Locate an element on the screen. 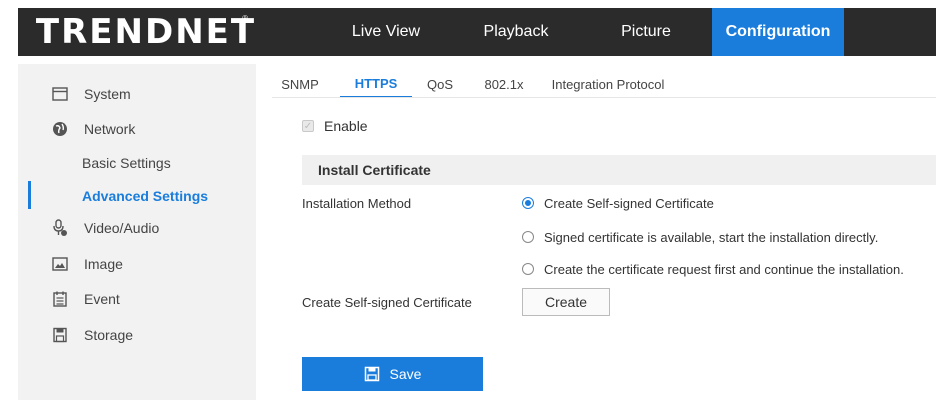 The image size is (936, 400). create-button: Create is located at coordinates (566, 302).